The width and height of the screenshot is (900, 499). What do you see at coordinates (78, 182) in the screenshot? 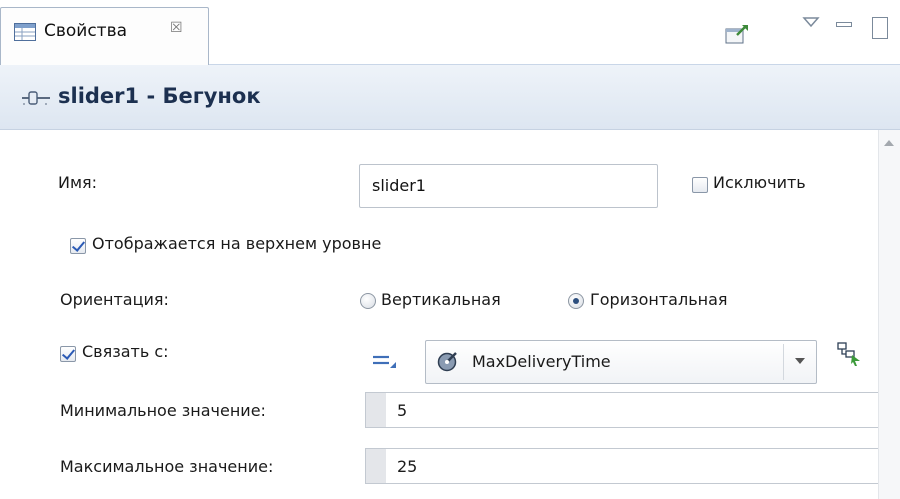
I see `name-label: Имя:` at bounding box center [78, 182].